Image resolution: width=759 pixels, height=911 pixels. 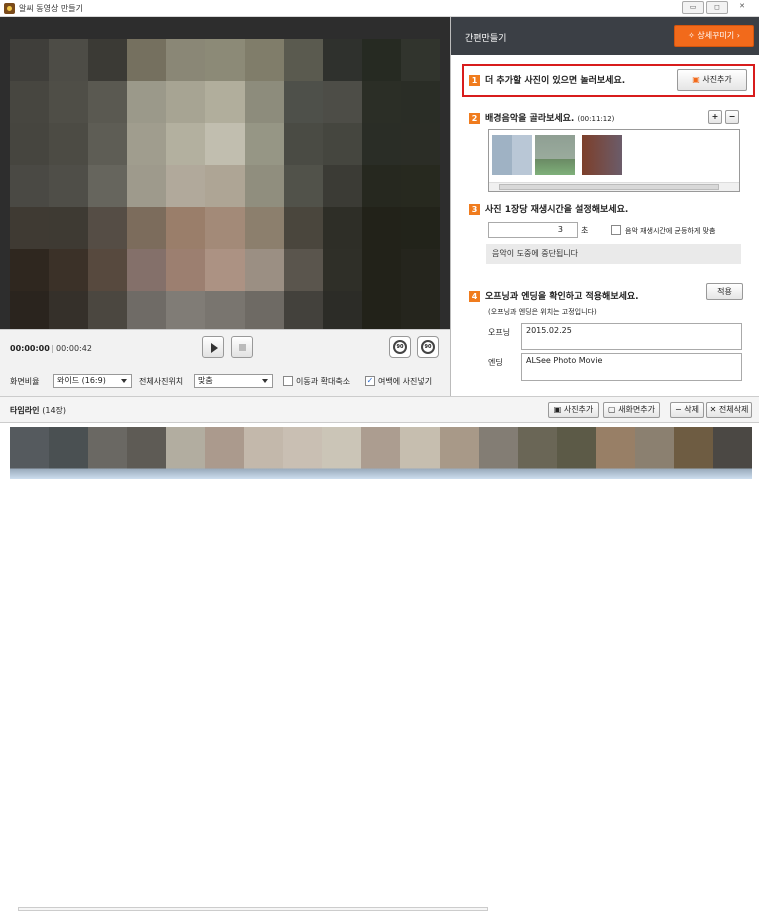 What do you see at coordinates (712, 80) in the screenshot?
I see `add-photo-button: ▣ 사진추가` at bounding box center [712, 80].